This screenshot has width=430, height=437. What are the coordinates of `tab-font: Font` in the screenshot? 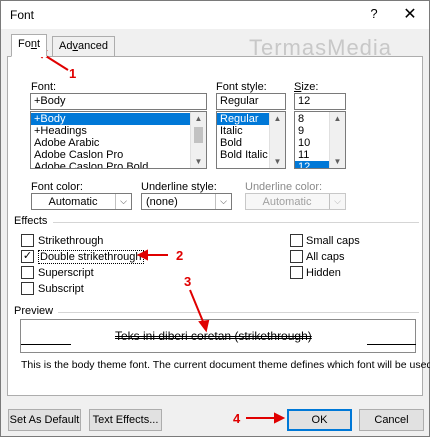 It's located at (29, 45).